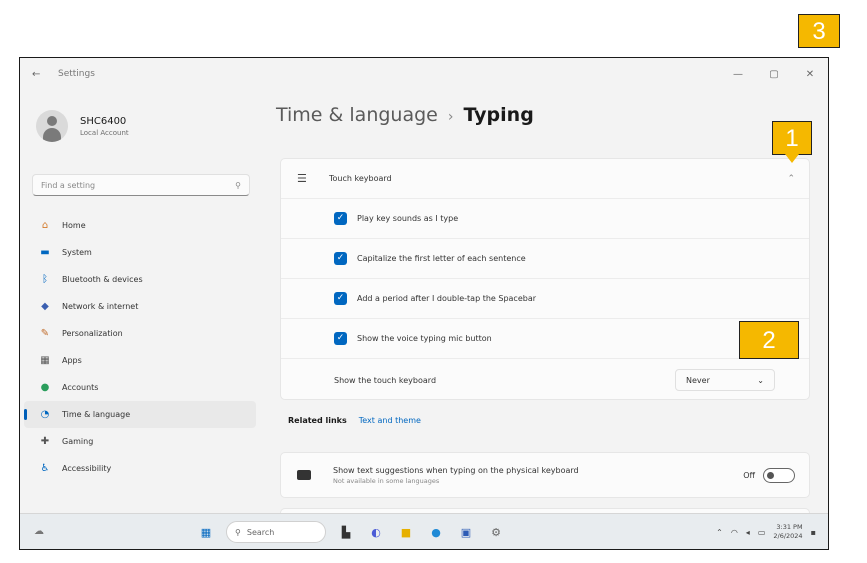 Image resolution: width=867 pixels, height=563 pixels. I want to click on sidebar-item-home: ⌂ Home, so click(140, 225).